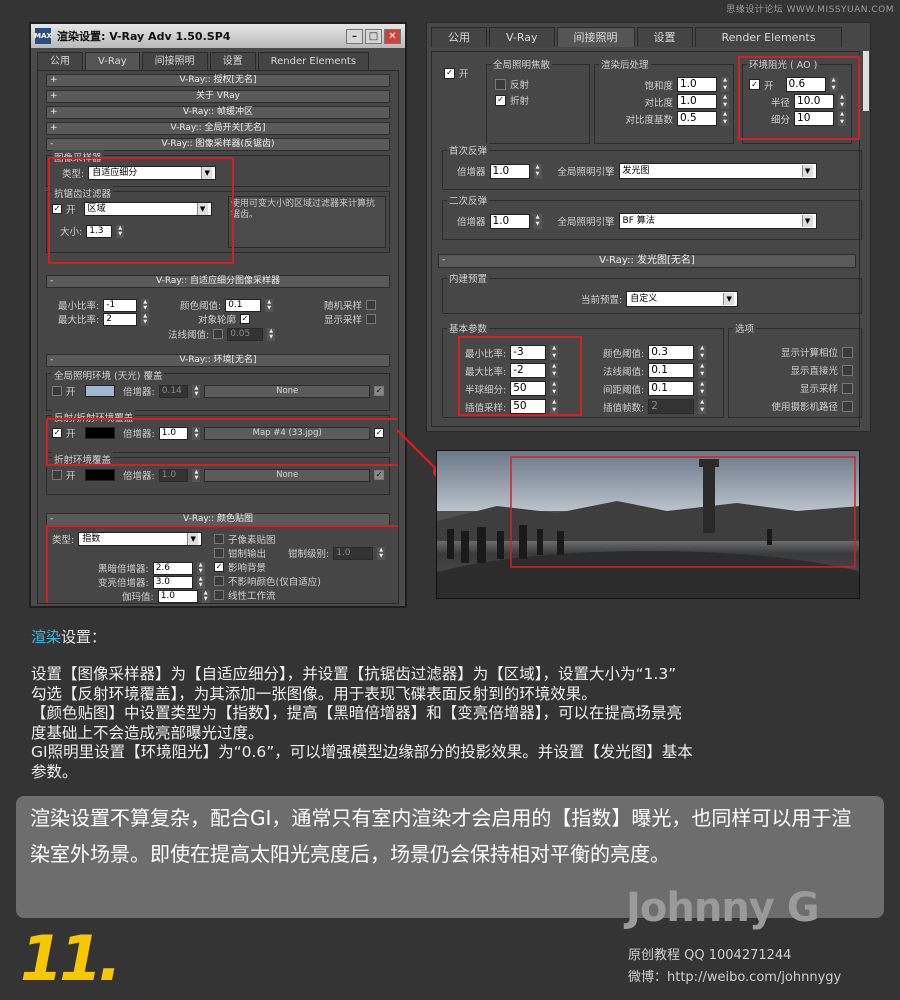  I want to click on primary-engine-dropdown: 发光图▼, so click(718, 171).